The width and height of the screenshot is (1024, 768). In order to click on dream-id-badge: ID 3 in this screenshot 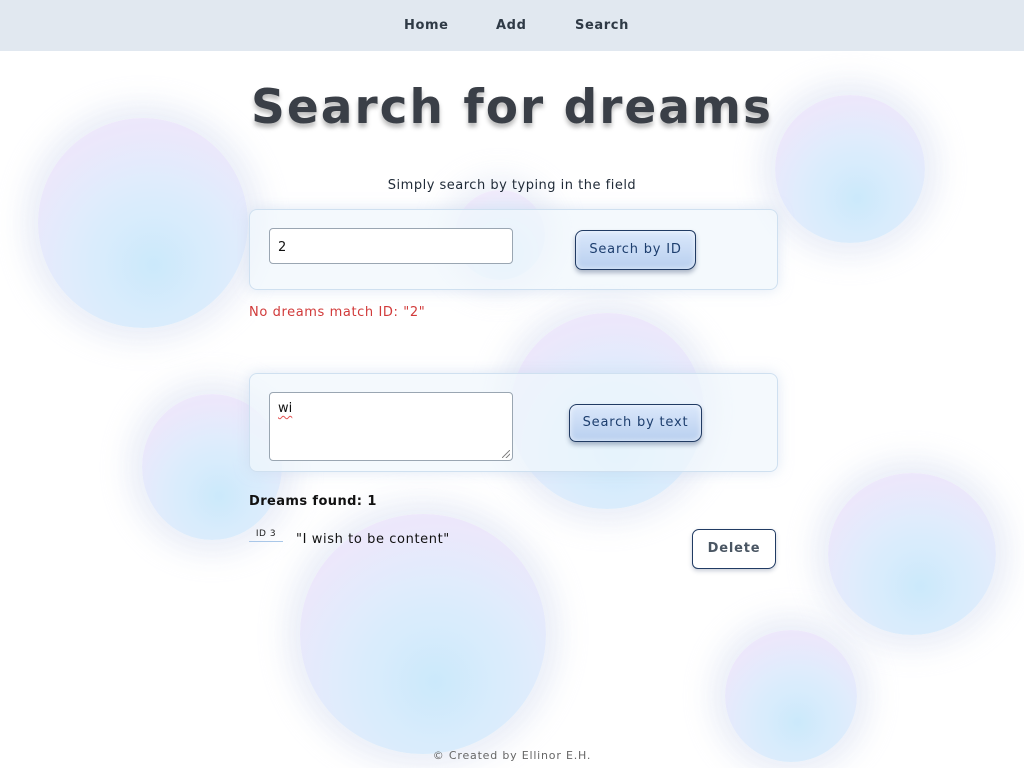, I will do `click(266, 535)`.